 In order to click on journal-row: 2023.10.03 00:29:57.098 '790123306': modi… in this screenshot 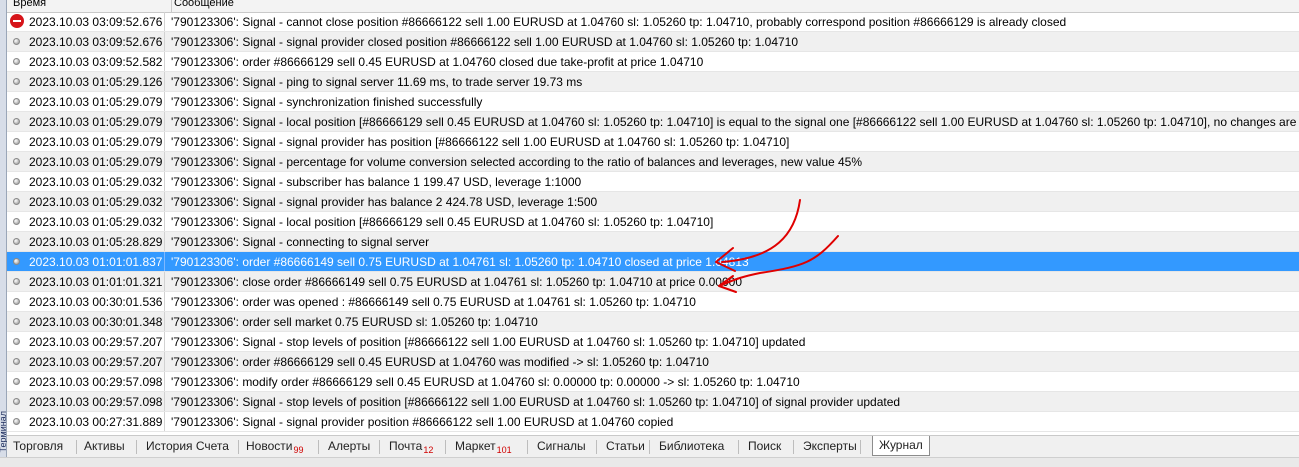, I will do `click(653, 382)`.